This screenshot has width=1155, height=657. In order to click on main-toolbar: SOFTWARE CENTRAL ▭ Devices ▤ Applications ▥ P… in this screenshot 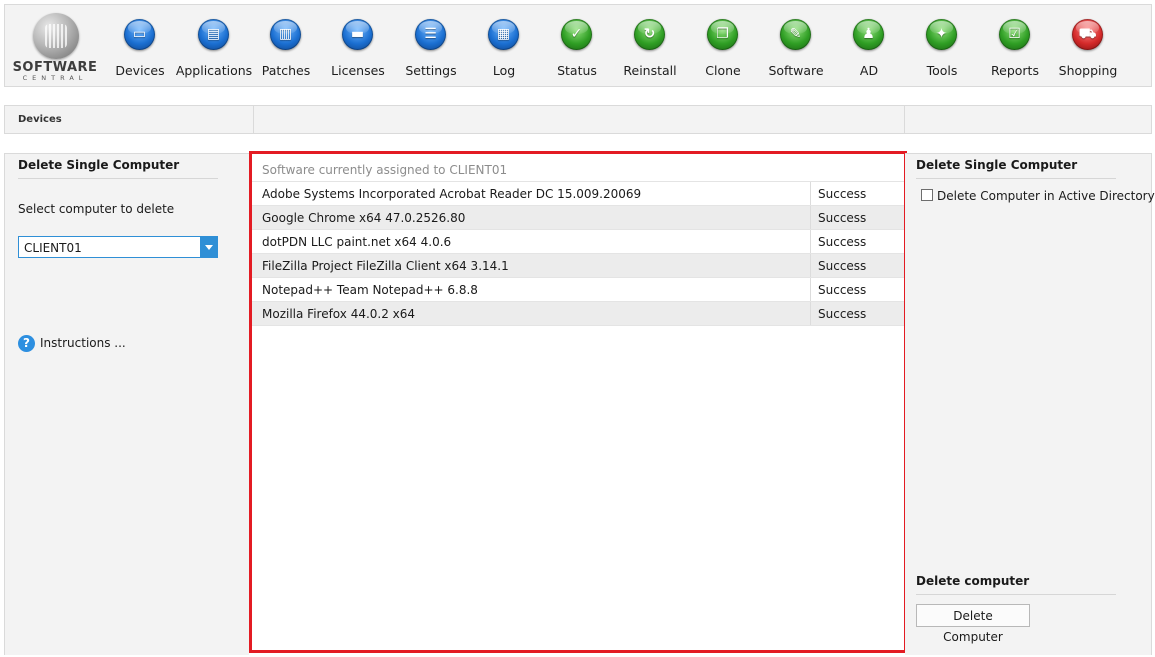, I will do `click(578, 45)`.